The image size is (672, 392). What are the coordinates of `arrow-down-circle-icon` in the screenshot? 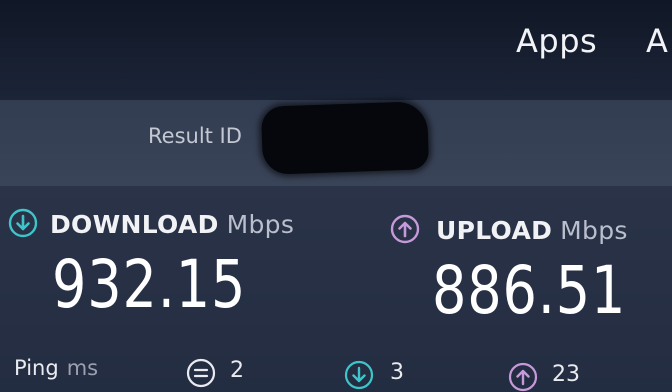 It's located at (23, 223).